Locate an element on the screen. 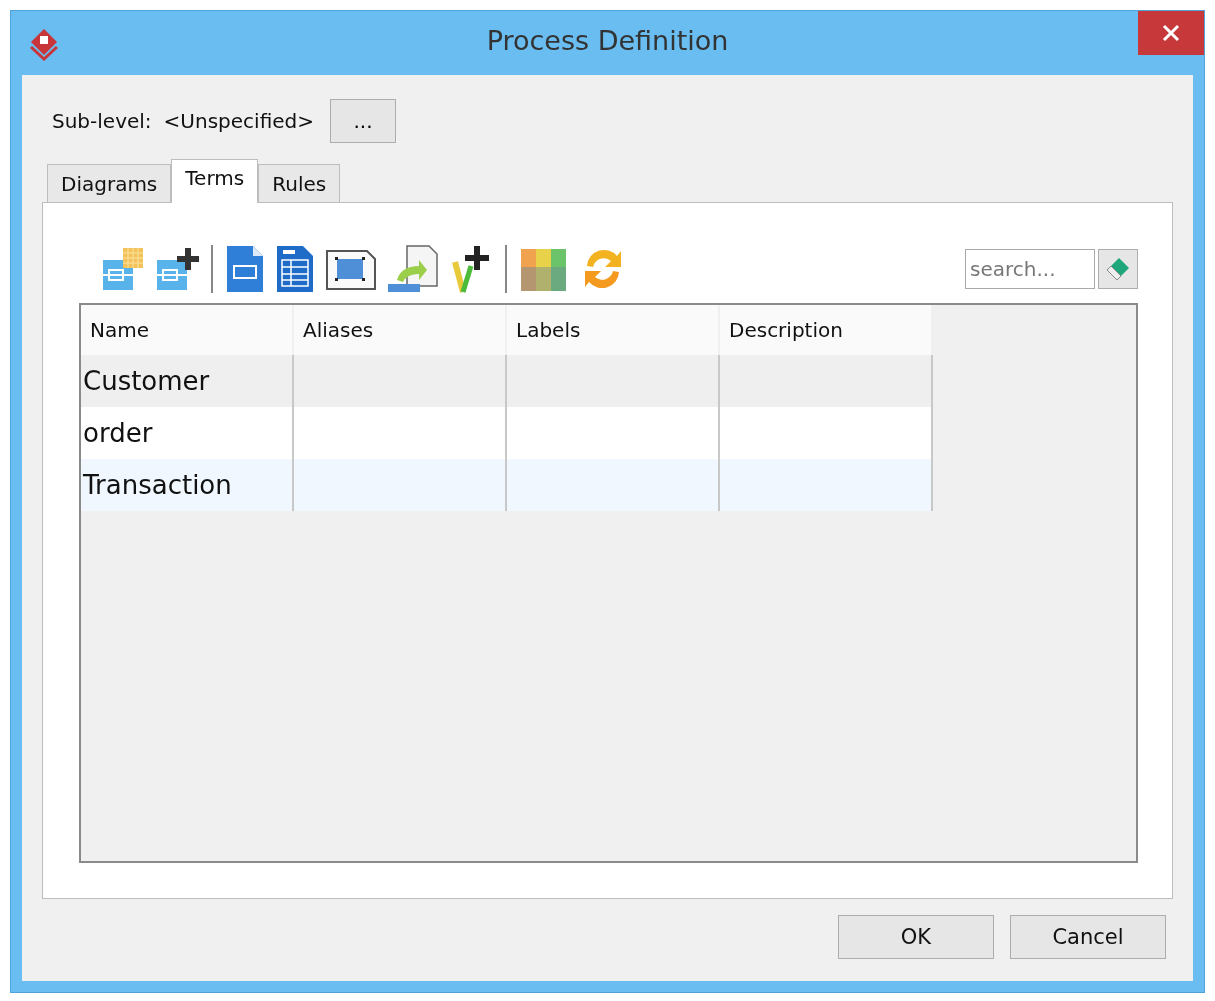 This screenshot has height=1001, width=1215. column-header: Labels is located at coordinates (613, 330).